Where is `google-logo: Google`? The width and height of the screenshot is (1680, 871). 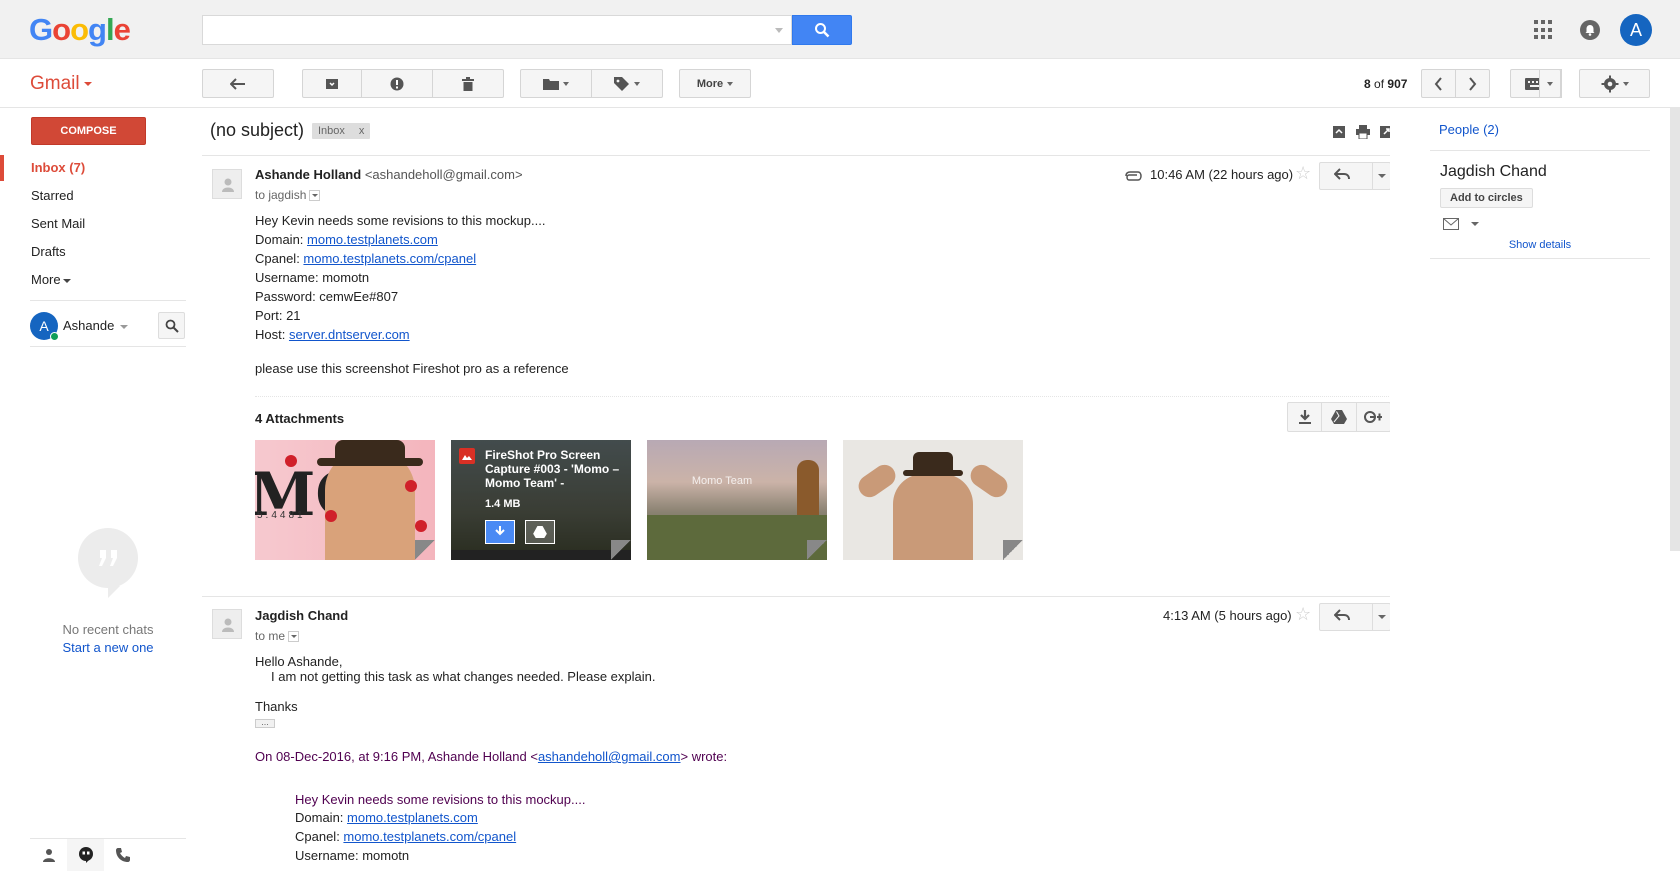
google-logo: Google is located at coordinates (80, 30).